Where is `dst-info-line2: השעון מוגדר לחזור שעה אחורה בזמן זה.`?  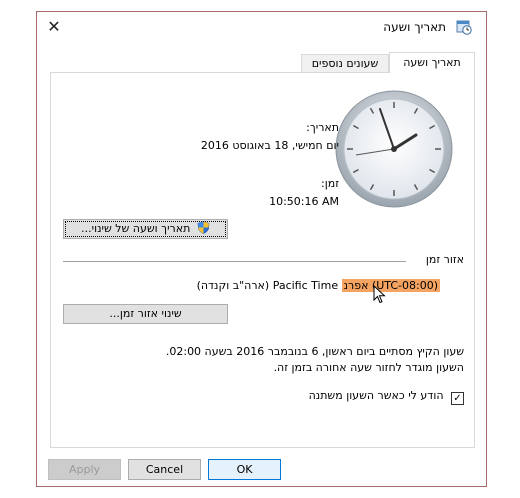
dst-info-line2: השעון מוגדר לחזור שעה אחורה בזמן זה. is located at coordinates (368, 367).